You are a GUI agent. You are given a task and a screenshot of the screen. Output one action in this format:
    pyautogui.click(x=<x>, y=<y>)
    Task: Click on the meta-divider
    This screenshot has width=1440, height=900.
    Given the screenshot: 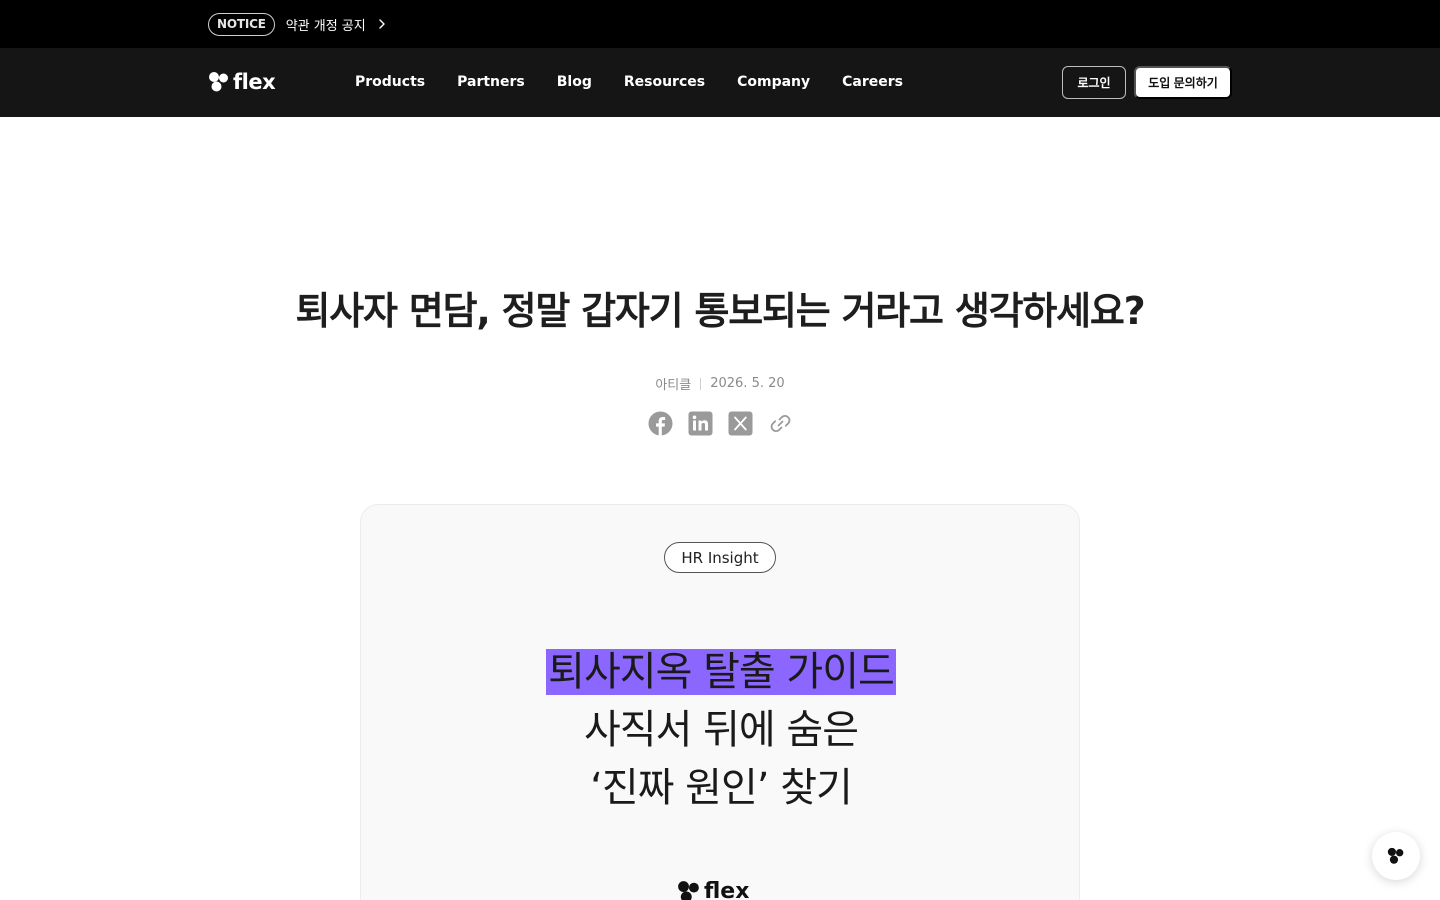 What is the action you would take?
    pyautogui.click(x=701, y=383)
    